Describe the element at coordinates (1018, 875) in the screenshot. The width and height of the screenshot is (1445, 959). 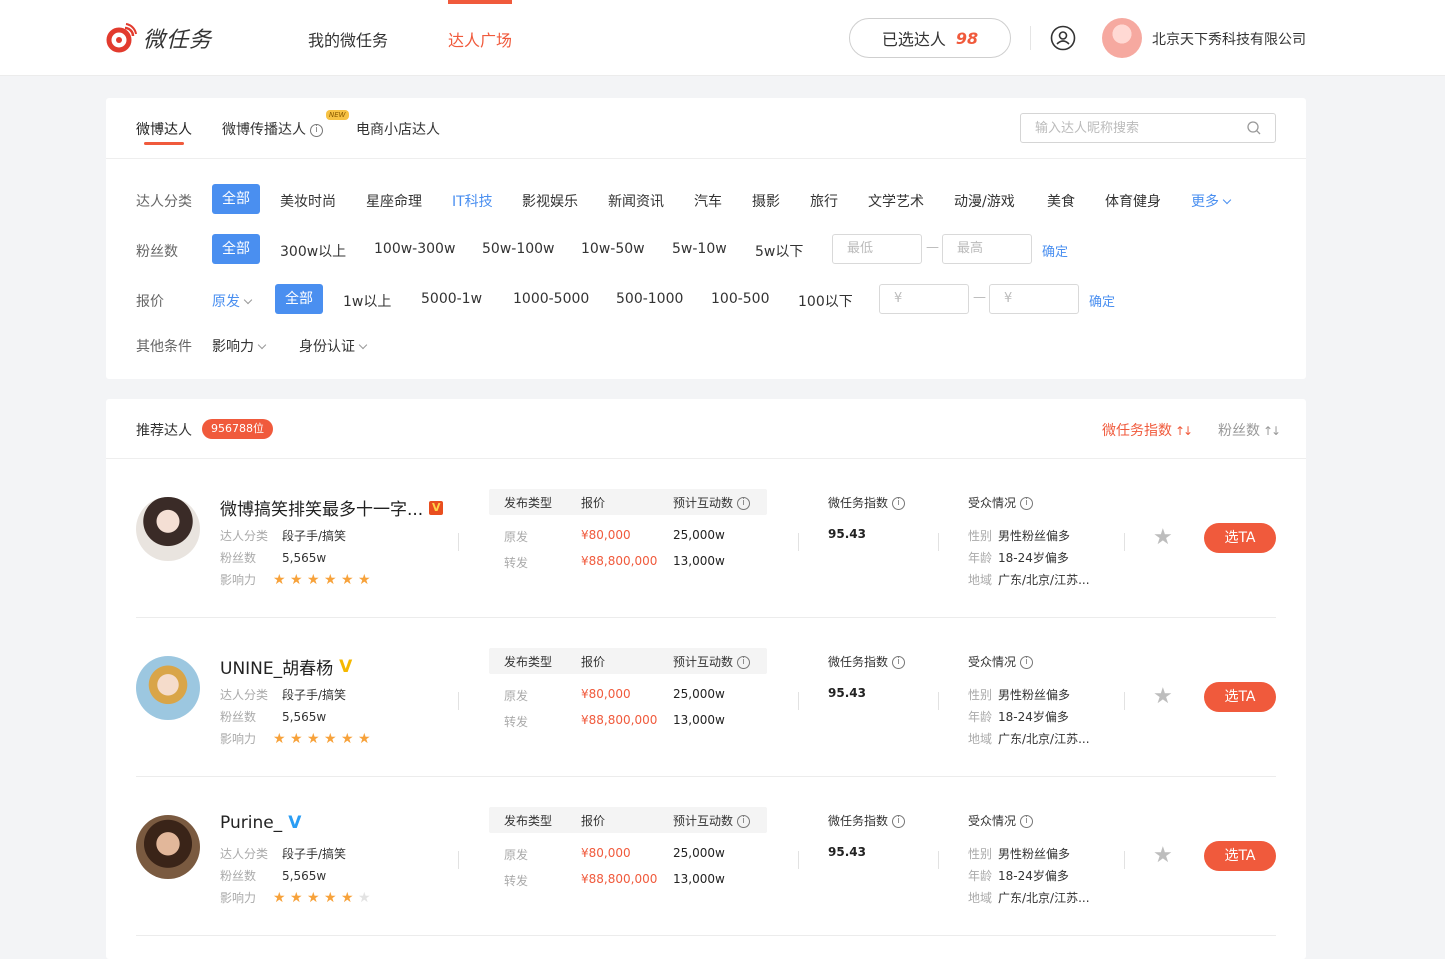
I see `audience-age: 年龄 18-24岁偏多` at that location.